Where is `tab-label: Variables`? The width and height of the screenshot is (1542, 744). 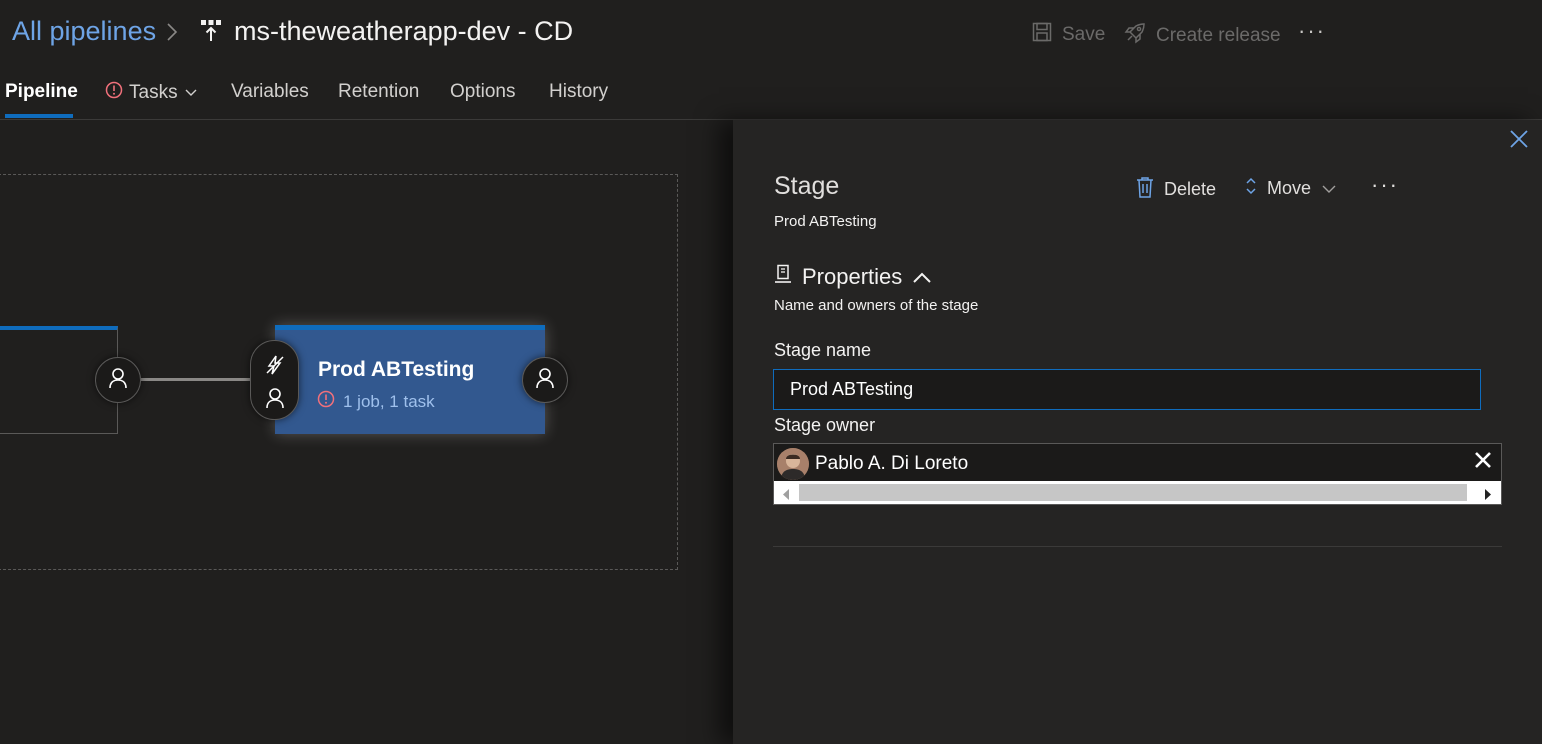 tab-label: Variables is located at coordinates (270, 91).